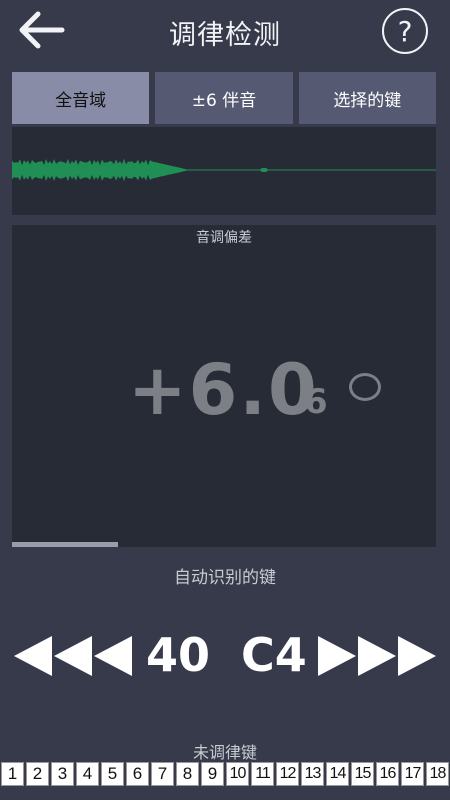 This screenshot has width=450, height=800. Describe the element at coordinates (178, 655) in the screenshot. I see `key-number: 40` at that location.